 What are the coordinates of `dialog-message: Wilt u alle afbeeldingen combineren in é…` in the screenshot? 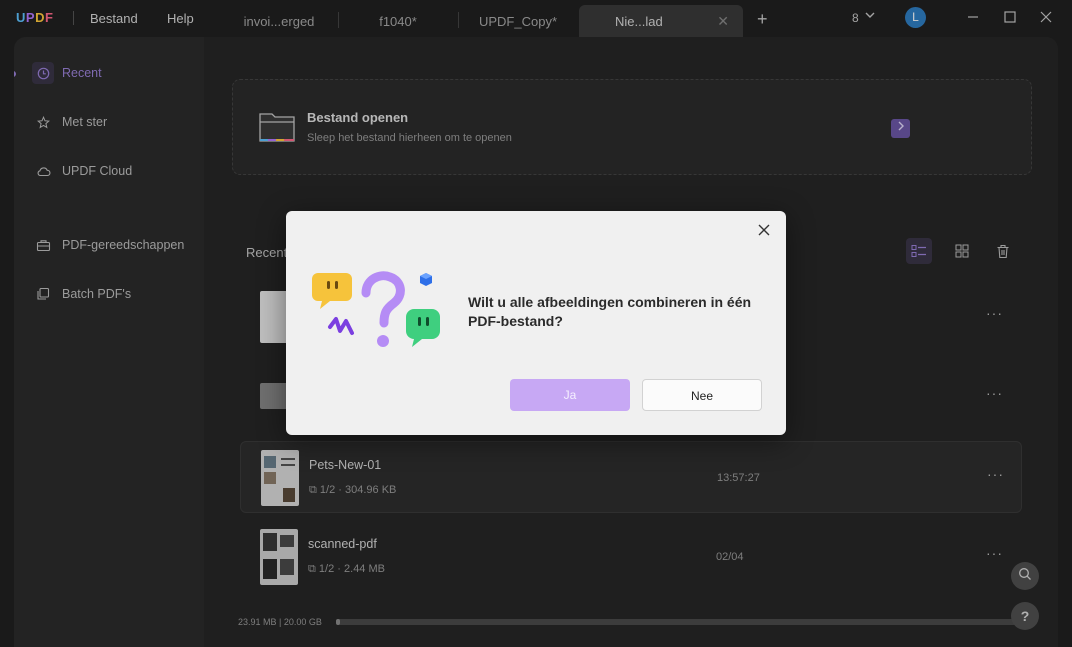 It's located at (610, 311).